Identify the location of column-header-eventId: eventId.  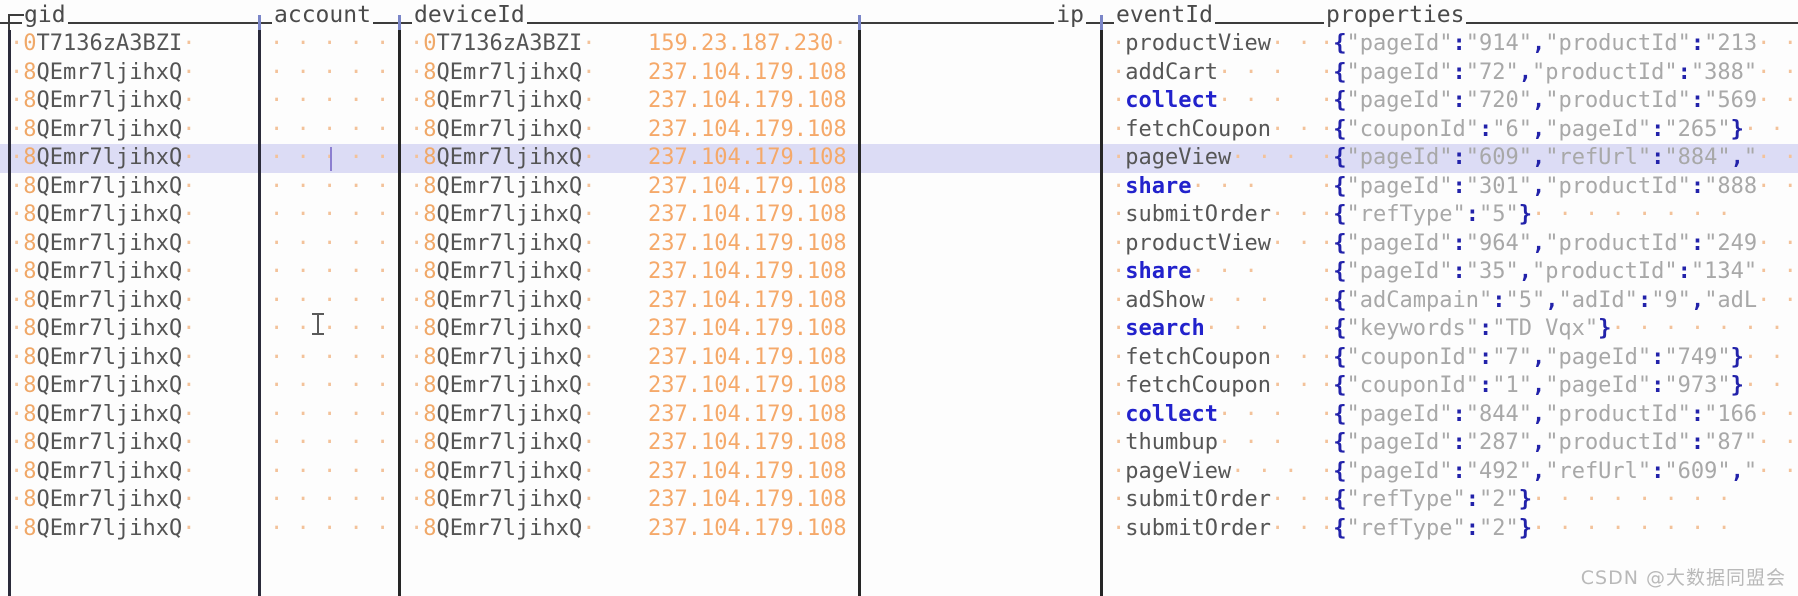
(1205, 15).